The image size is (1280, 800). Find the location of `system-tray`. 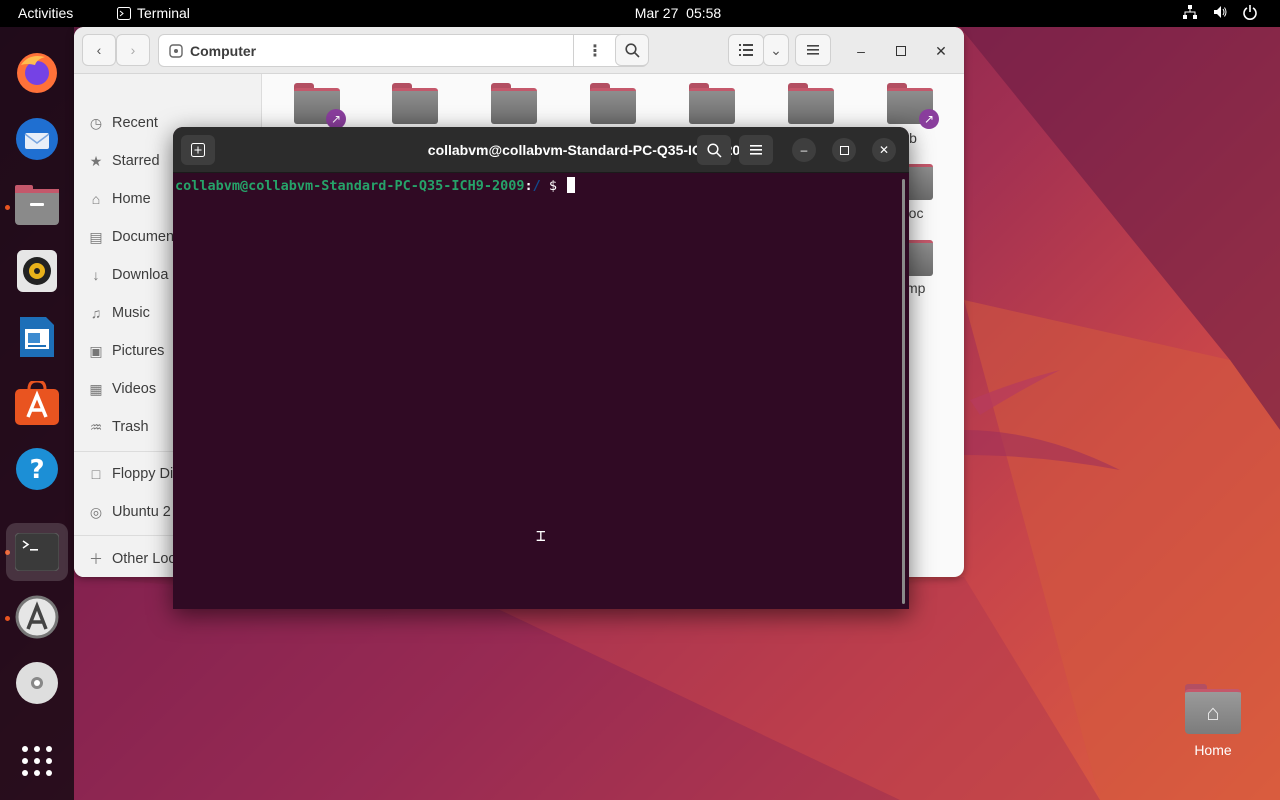

system-tray is located at coordinates (1220, 12).